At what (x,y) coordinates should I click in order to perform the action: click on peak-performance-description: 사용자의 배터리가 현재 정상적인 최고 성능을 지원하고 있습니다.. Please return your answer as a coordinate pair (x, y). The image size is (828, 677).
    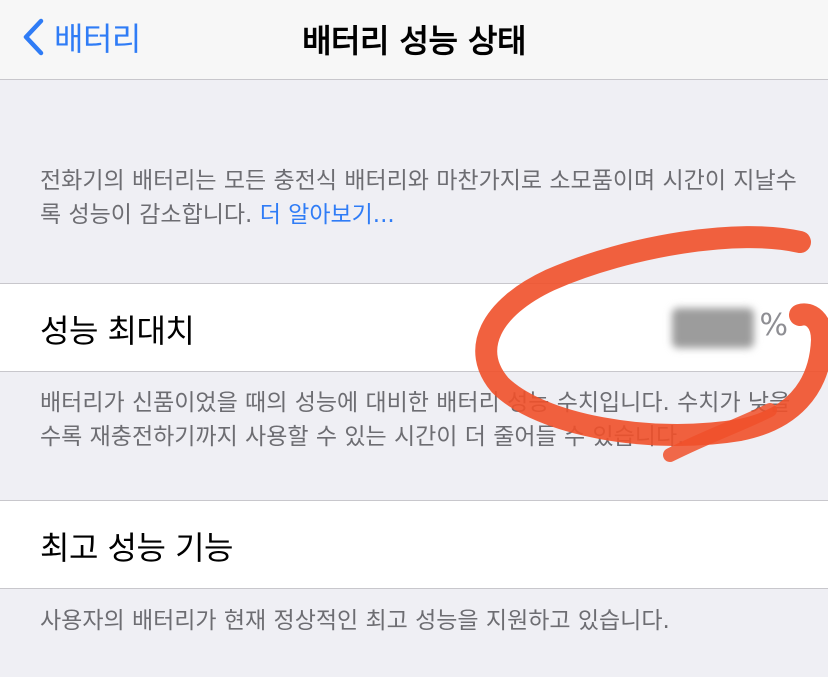
    Looking at the image, I should click on (355, 621).